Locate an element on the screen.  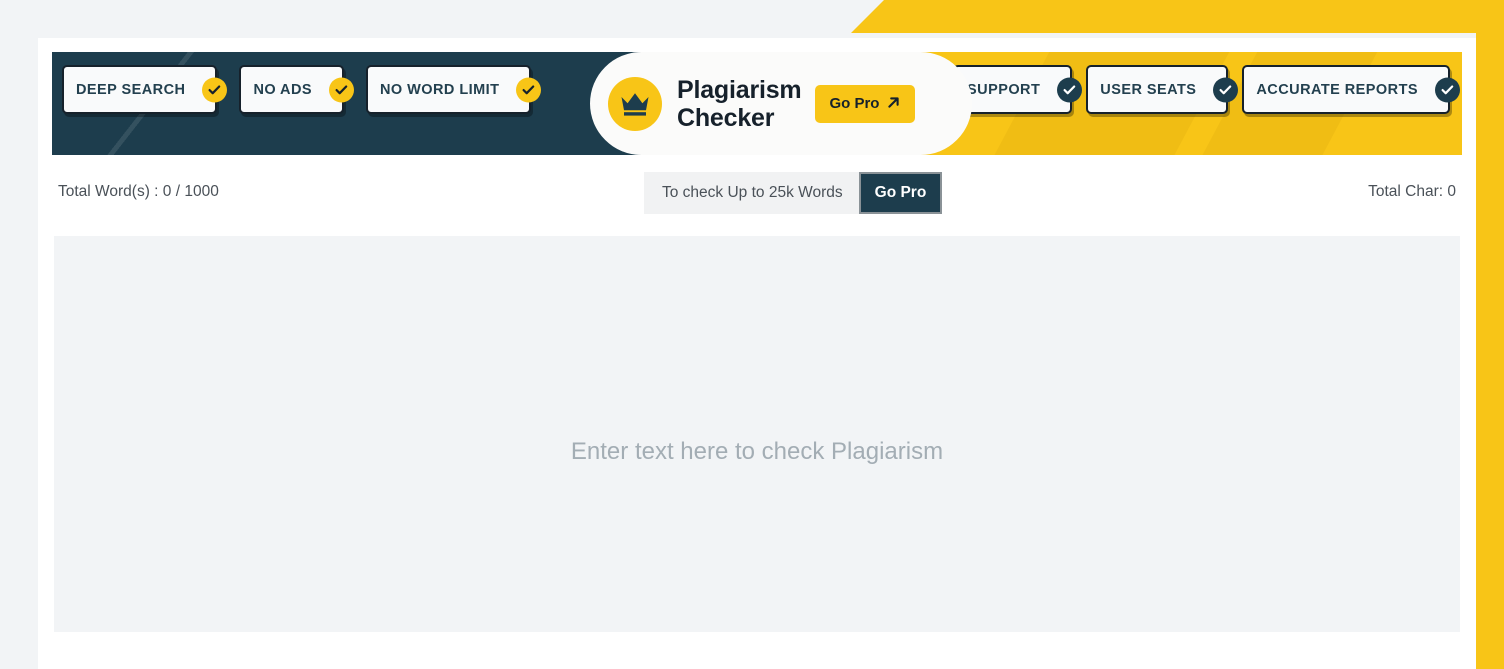
badge-no-ads: NO ADS is located at coordinates (296, 89).